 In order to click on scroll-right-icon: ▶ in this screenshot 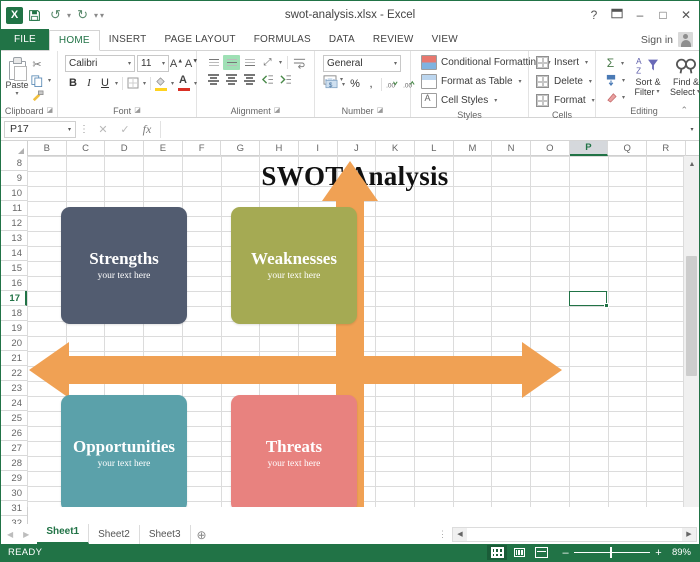, I will do `click(689, 534)`.